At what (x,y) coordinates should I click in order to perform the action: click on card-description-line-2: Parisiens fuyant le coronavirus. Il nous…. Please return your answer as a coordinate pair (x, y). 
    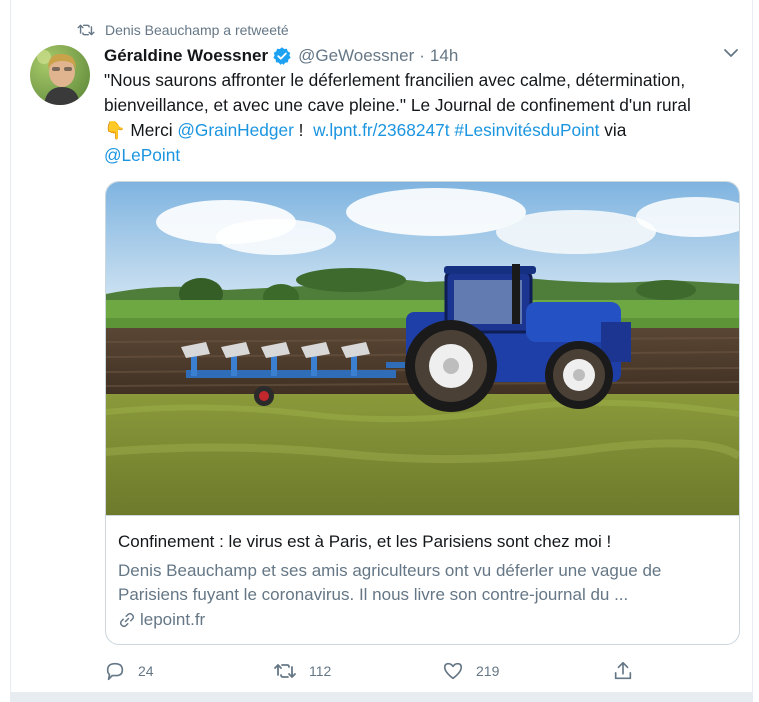
    Looking at the image, I should click on (373, 594).